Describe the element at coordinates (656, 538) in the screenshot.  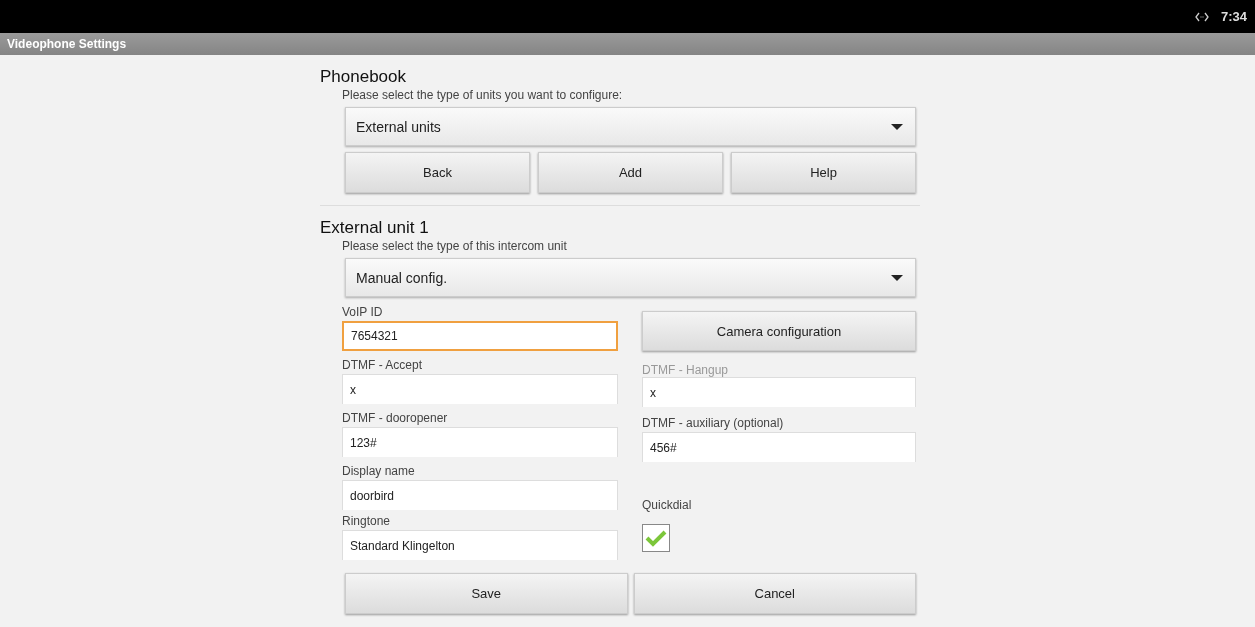
I see `quickdial-checkbox` at that location.